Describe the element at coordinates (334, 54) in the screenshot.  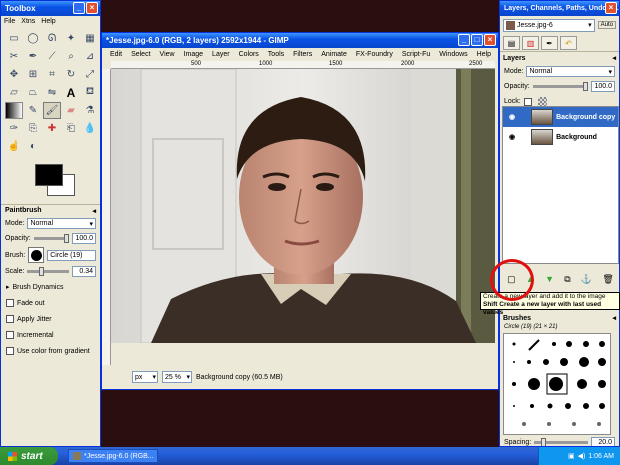
I see `menu-animate: Animate` at that location.